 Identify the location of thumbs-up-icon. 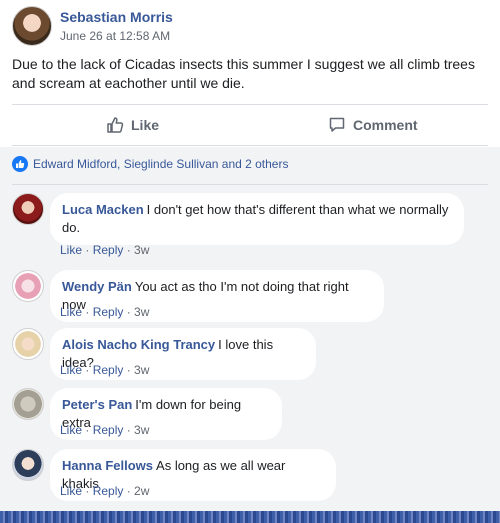
(115, 125).